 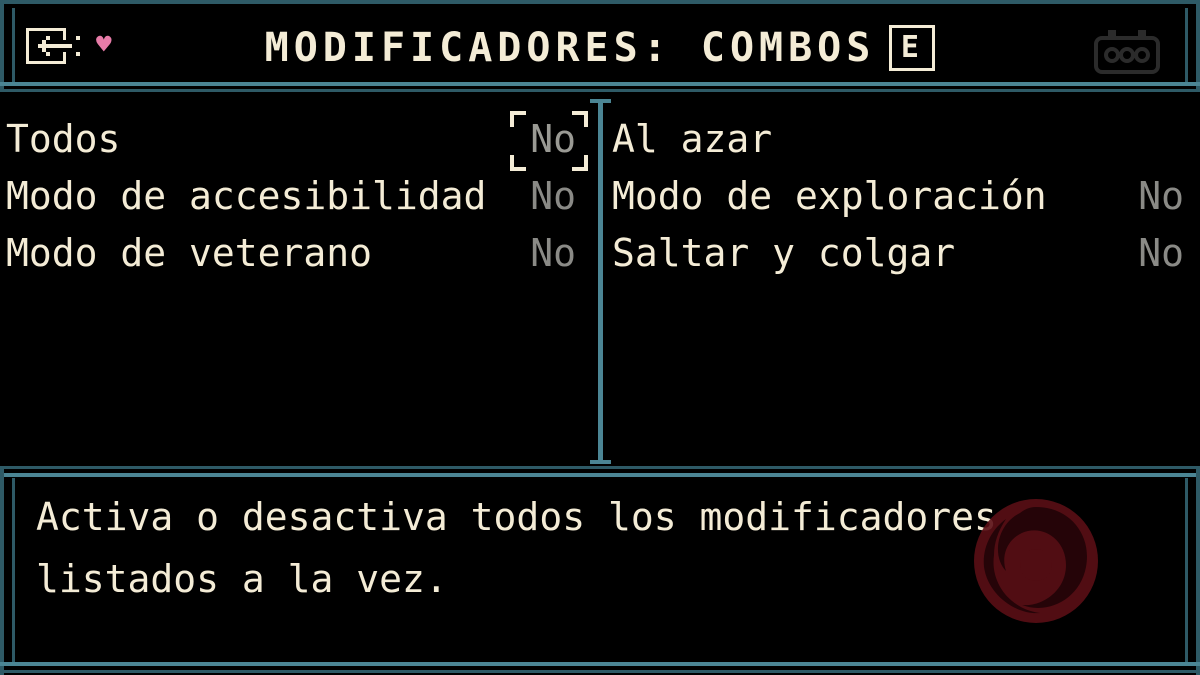 I want to click on option-modo-exploracion: Modo de exploración No, so click(x=898, y=196).